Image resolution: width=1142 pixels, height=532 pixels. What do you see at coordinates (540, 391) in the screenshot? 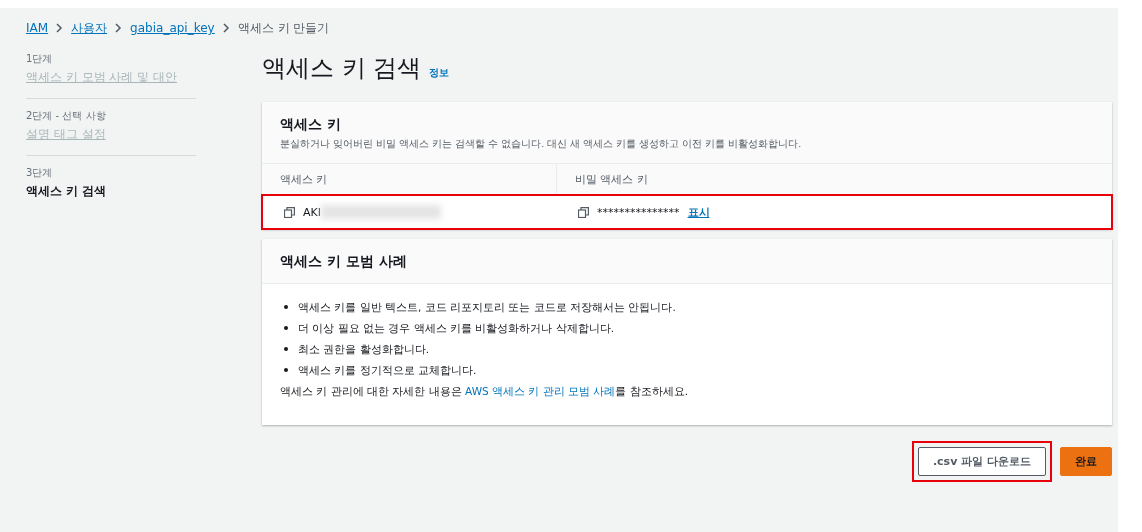
I see `best-practices-link: AWS 액세스 키 관리 모범 사례` at bounding box center [540, 391].